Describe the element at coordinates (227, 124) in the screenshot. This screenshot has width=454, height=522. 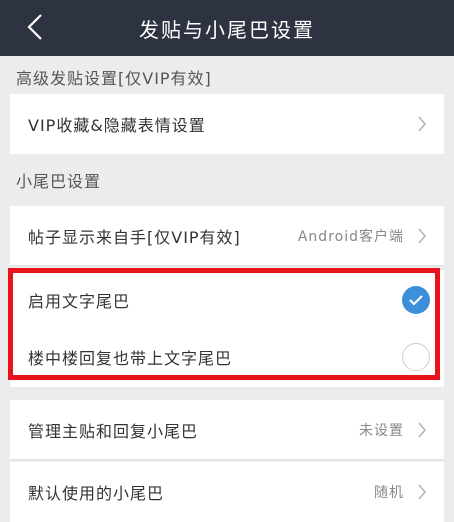
I see `vip-collect-settings-row: VIP收藏&隐藏表情设置` at that location.